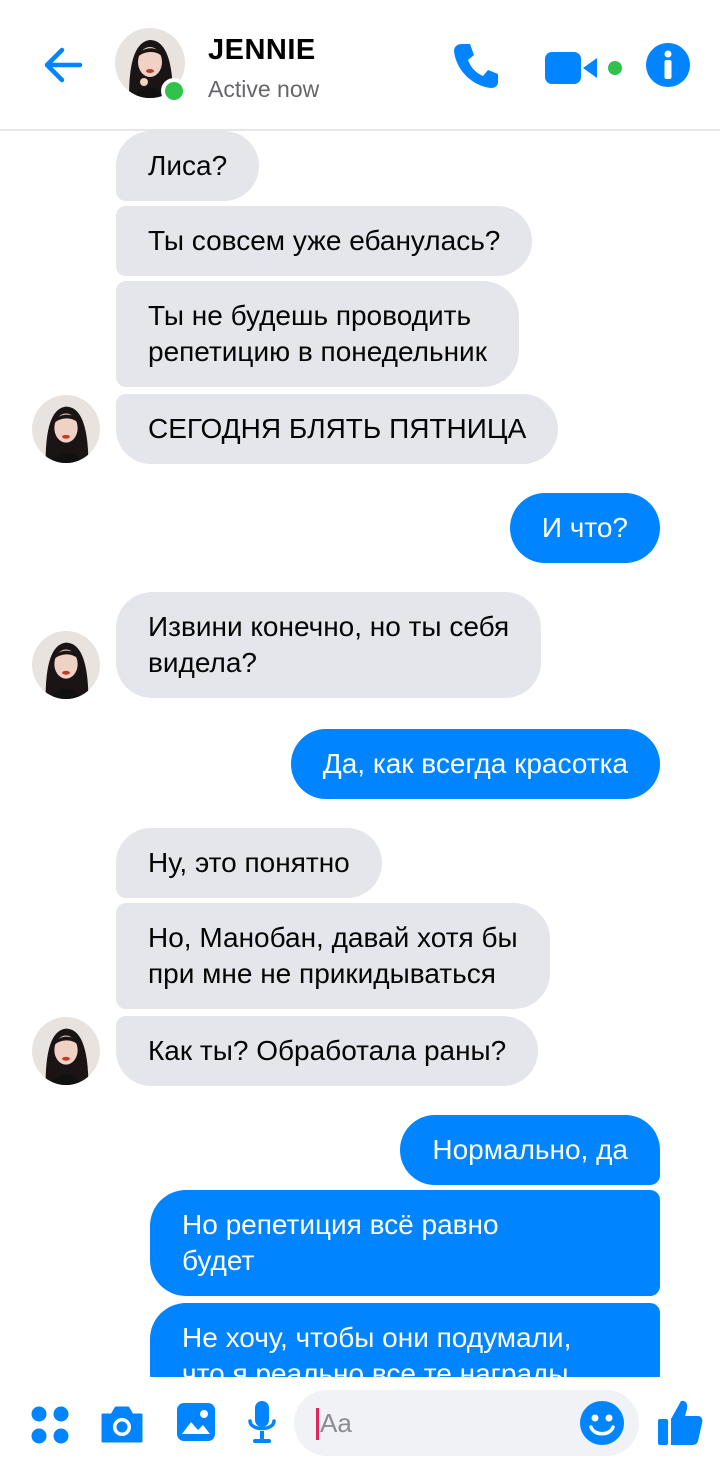 This screenshot has height=1468, width=720. I want to click on video-camera-icon, so click(585, 68).